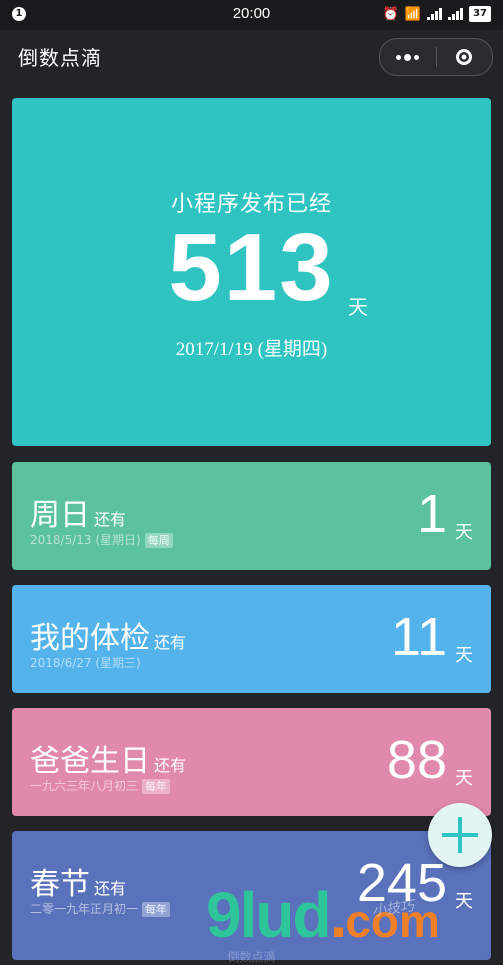 Image resolution: width=503 pixels, height=965 pixels. What do you see at coordinates (85, 540) in the screenshot?
I see `event-date-text: 2018/5/13 (星期日)` at bounding box center [85, 540].